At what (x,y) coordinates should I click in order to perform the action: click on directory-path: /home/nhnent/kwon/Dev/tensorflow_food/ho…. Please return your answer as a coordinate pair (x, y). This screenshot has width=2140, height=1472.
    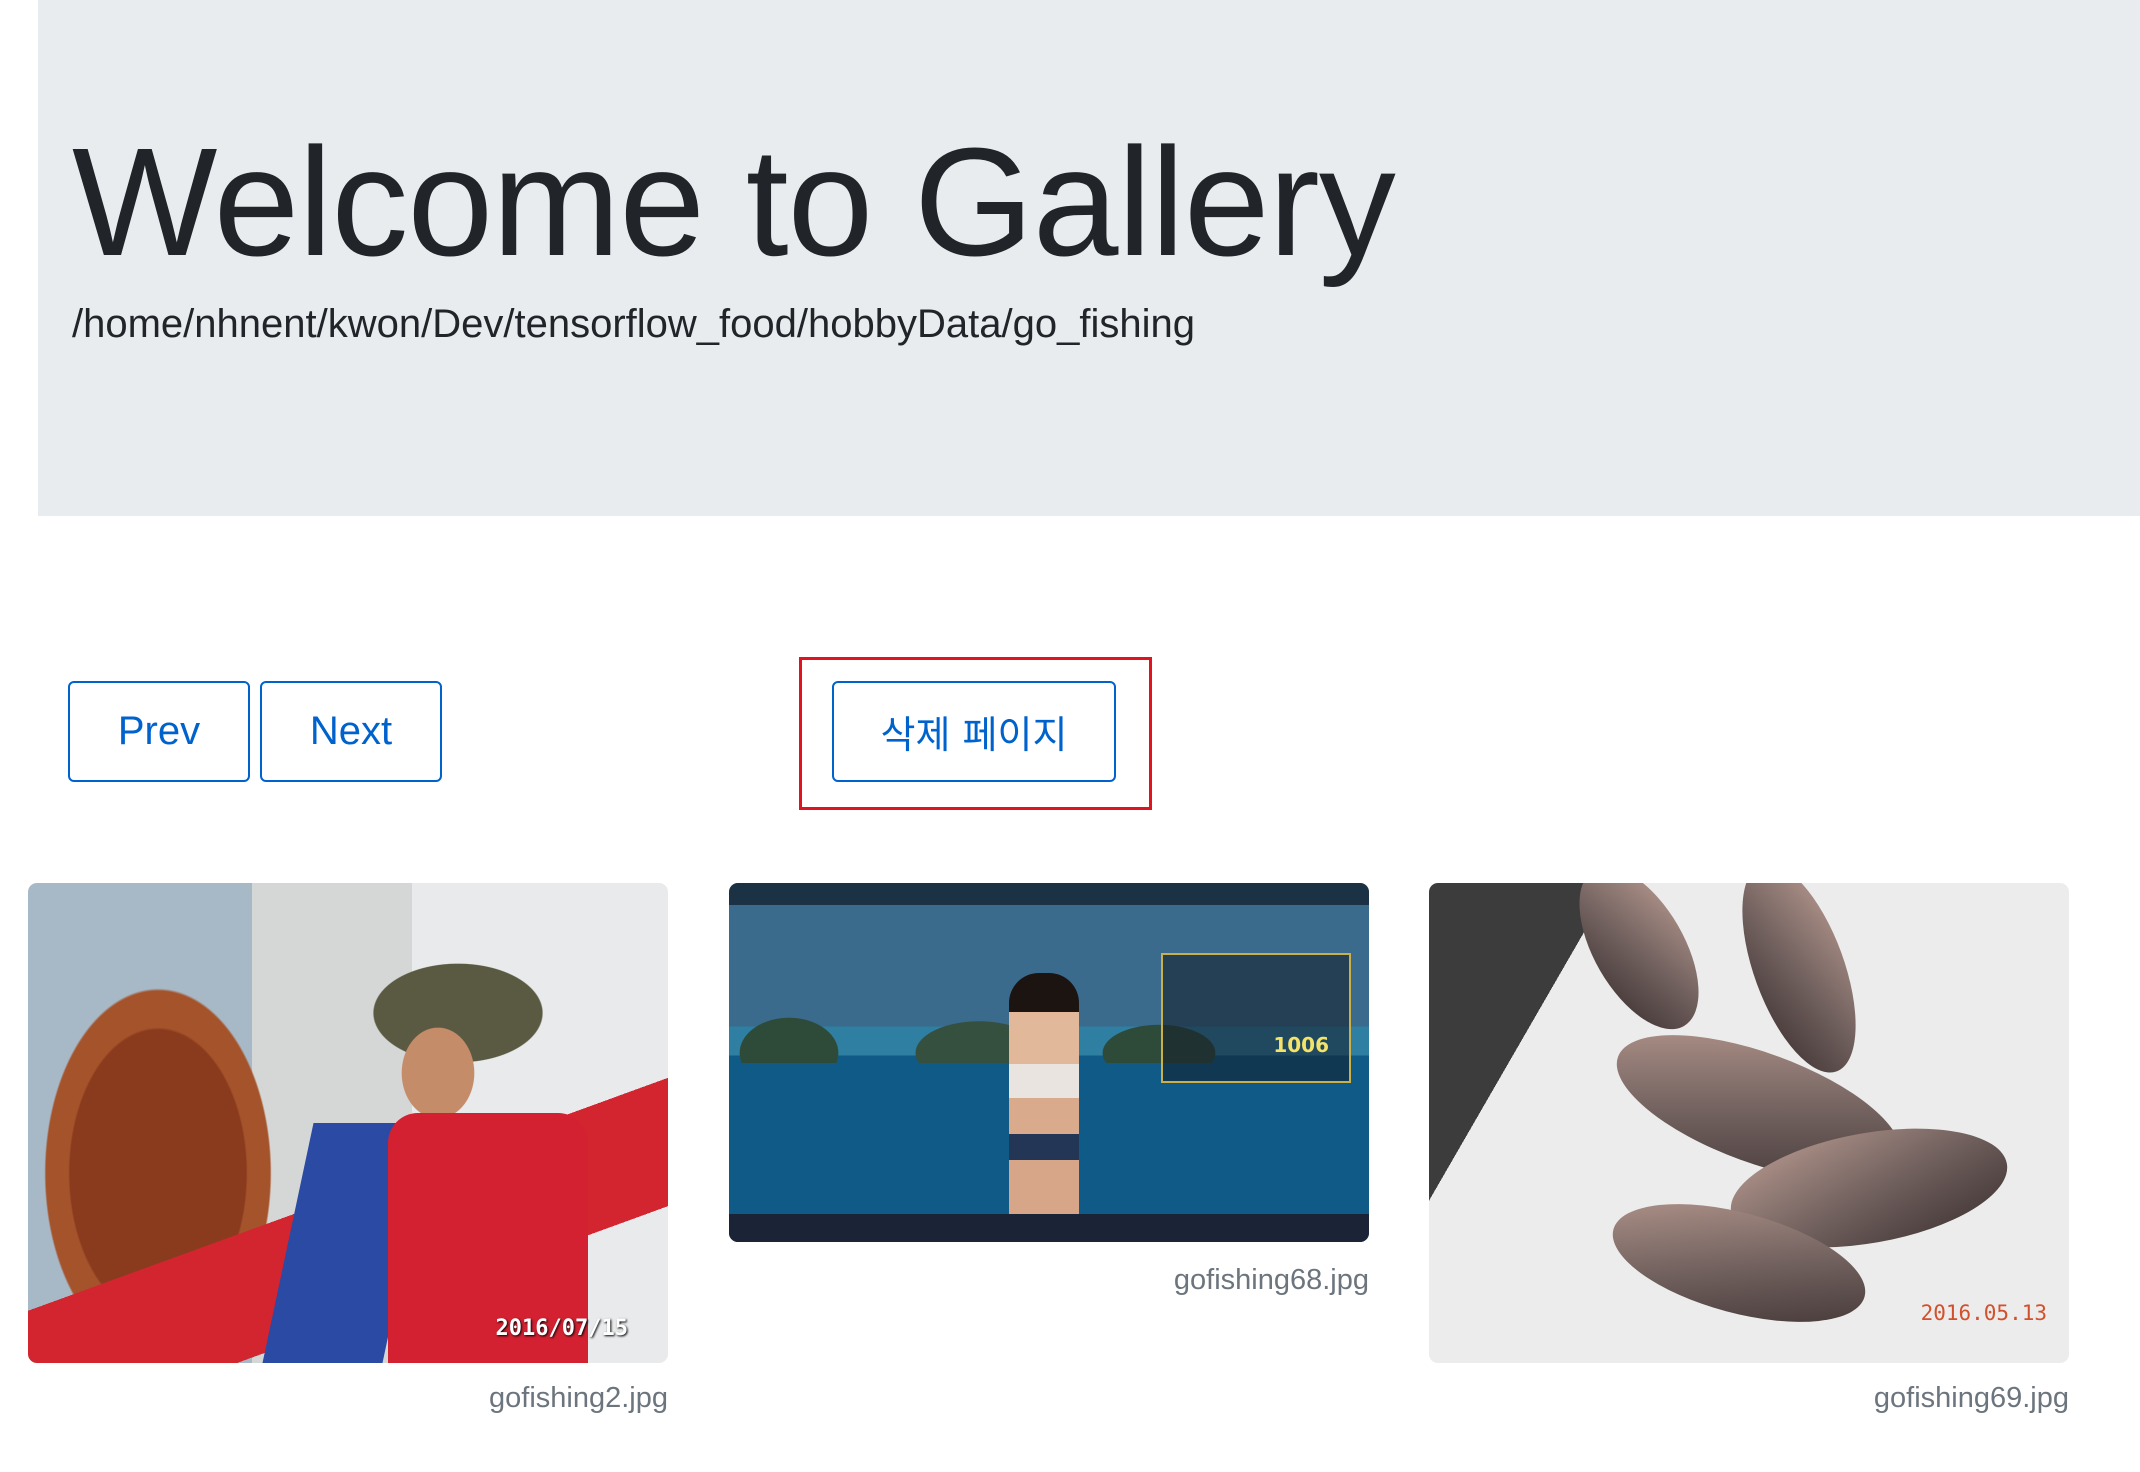
    Looking at the image, I should click on (633, 324).